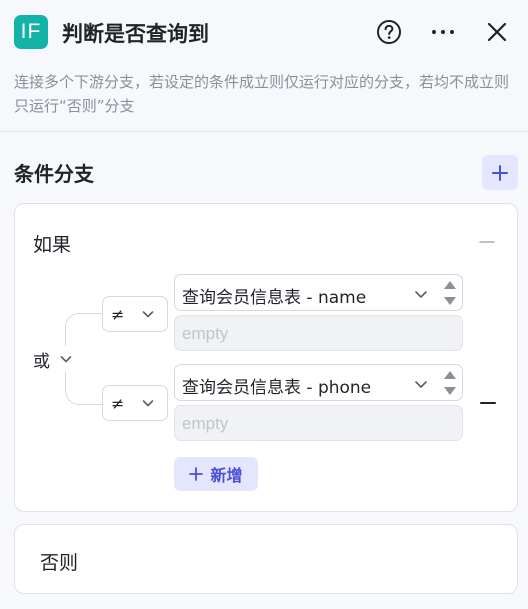 The width and height of the screenshot is (528, 609). Describe the element at coordinates (226, 475) in the screenshot. I see `add-condition-label: 新增` at that location.